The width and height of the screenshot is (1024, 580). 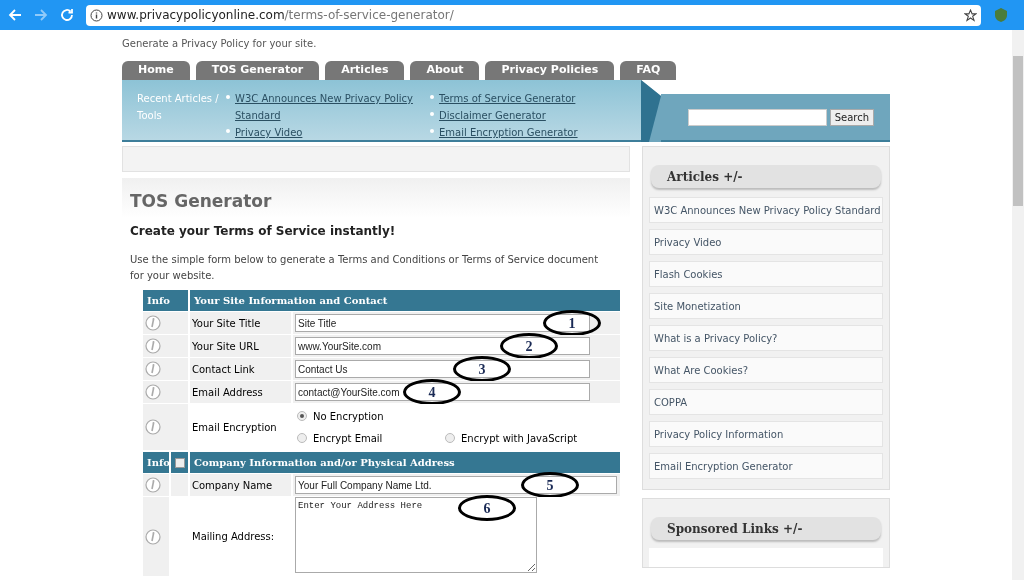 I want to click on sidebar-link: Email Encryption Generator, so click(x=766, y=466).